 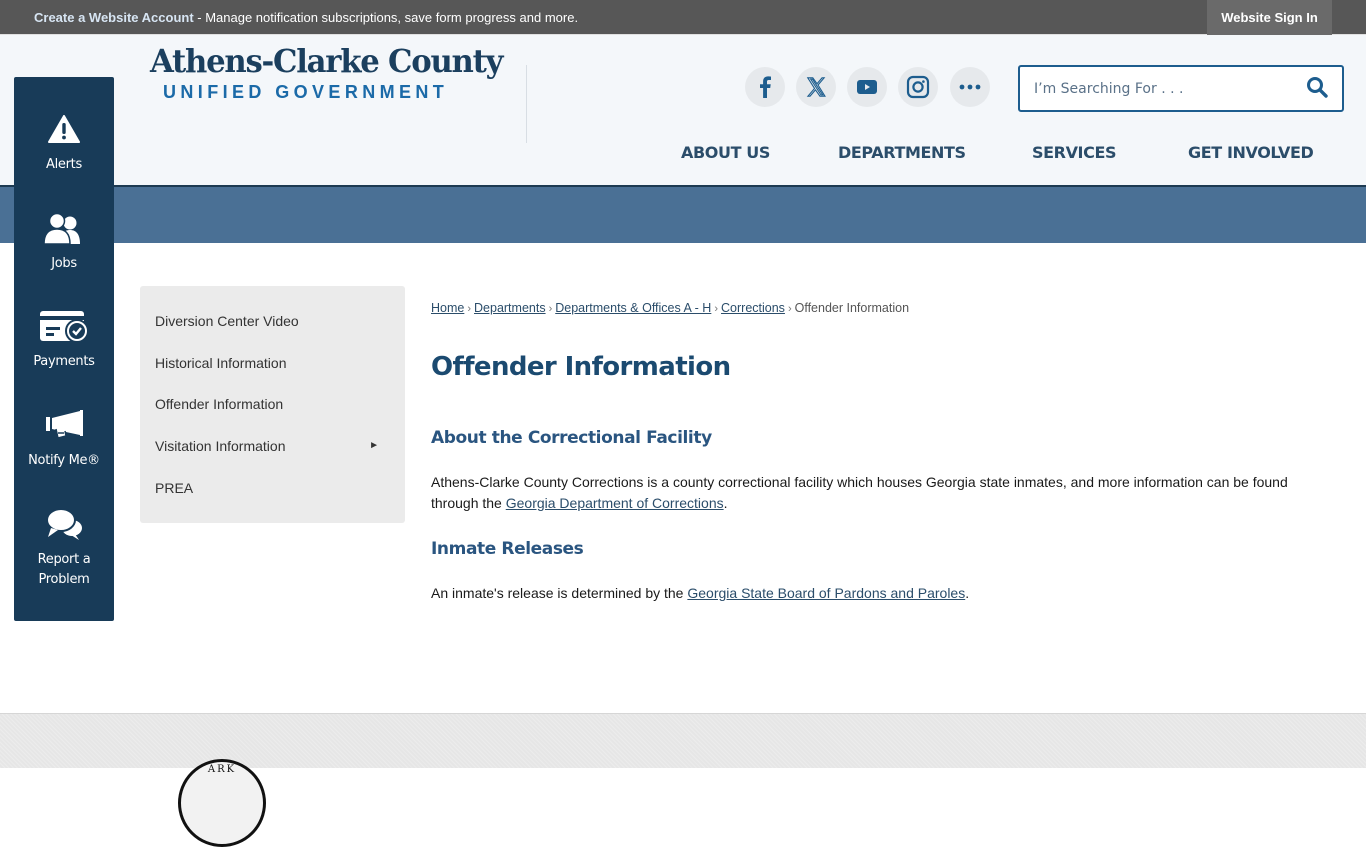 What do you see at coordinates (683, 215) in the screenshot?
I see `page-banner` at bounding box center [683, 215].